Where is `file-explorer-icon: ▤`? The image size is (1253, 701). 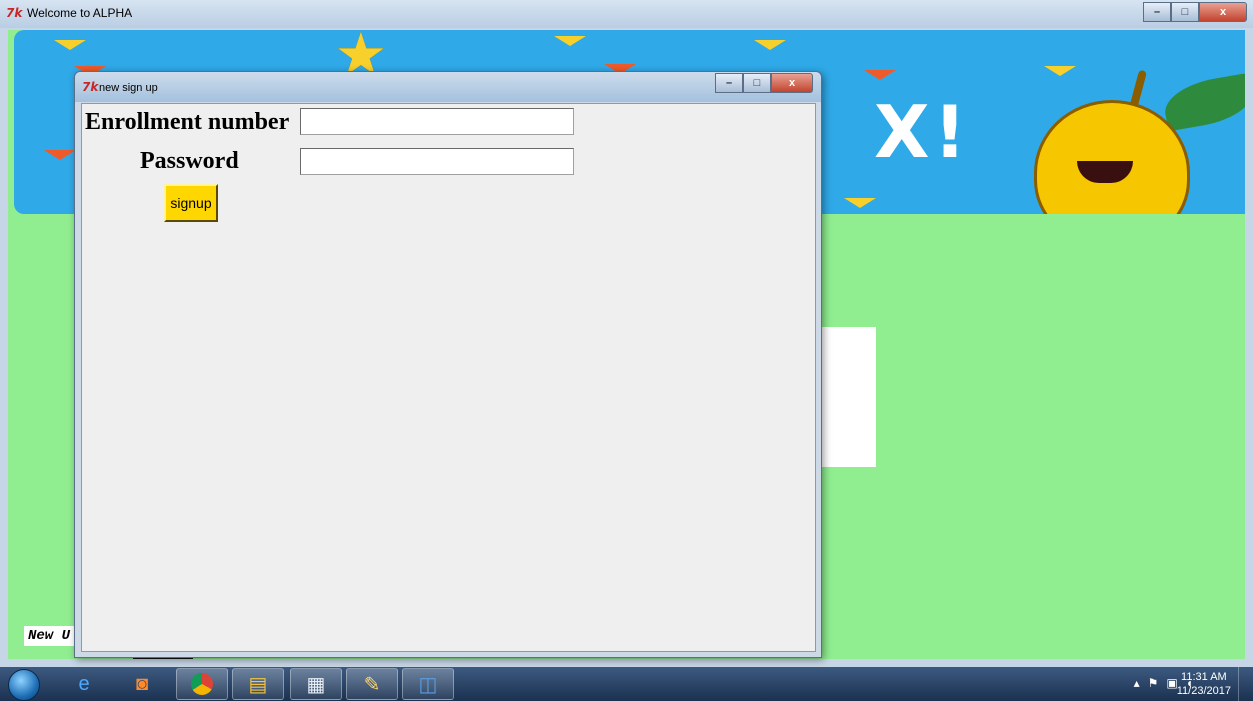
file-explorer-icon: ▤ is located at coordinates (258, 684).